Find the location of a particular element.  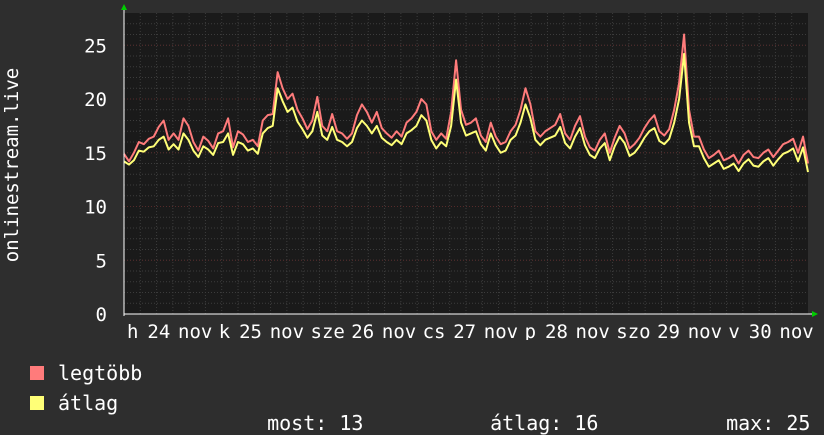

y-tick-label: 5 is located at coordinates (101, 261).